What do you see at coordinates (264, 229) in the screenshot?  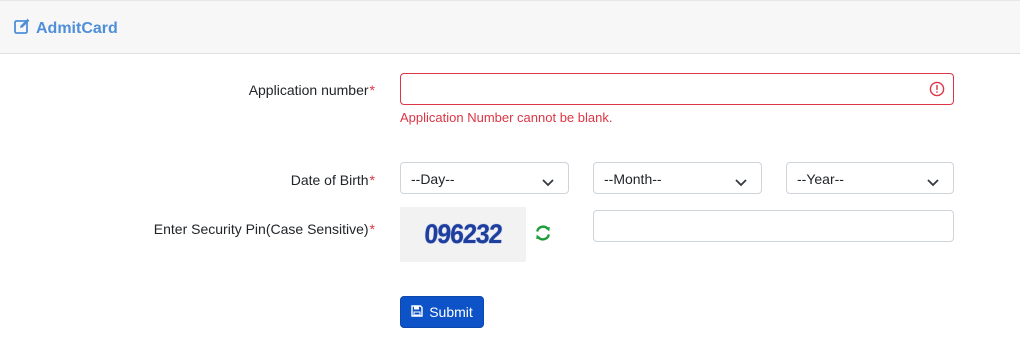 I see `security-pin-label: Enter Security Pin(Case Sensitive)*` at bounding box center [264, 229].